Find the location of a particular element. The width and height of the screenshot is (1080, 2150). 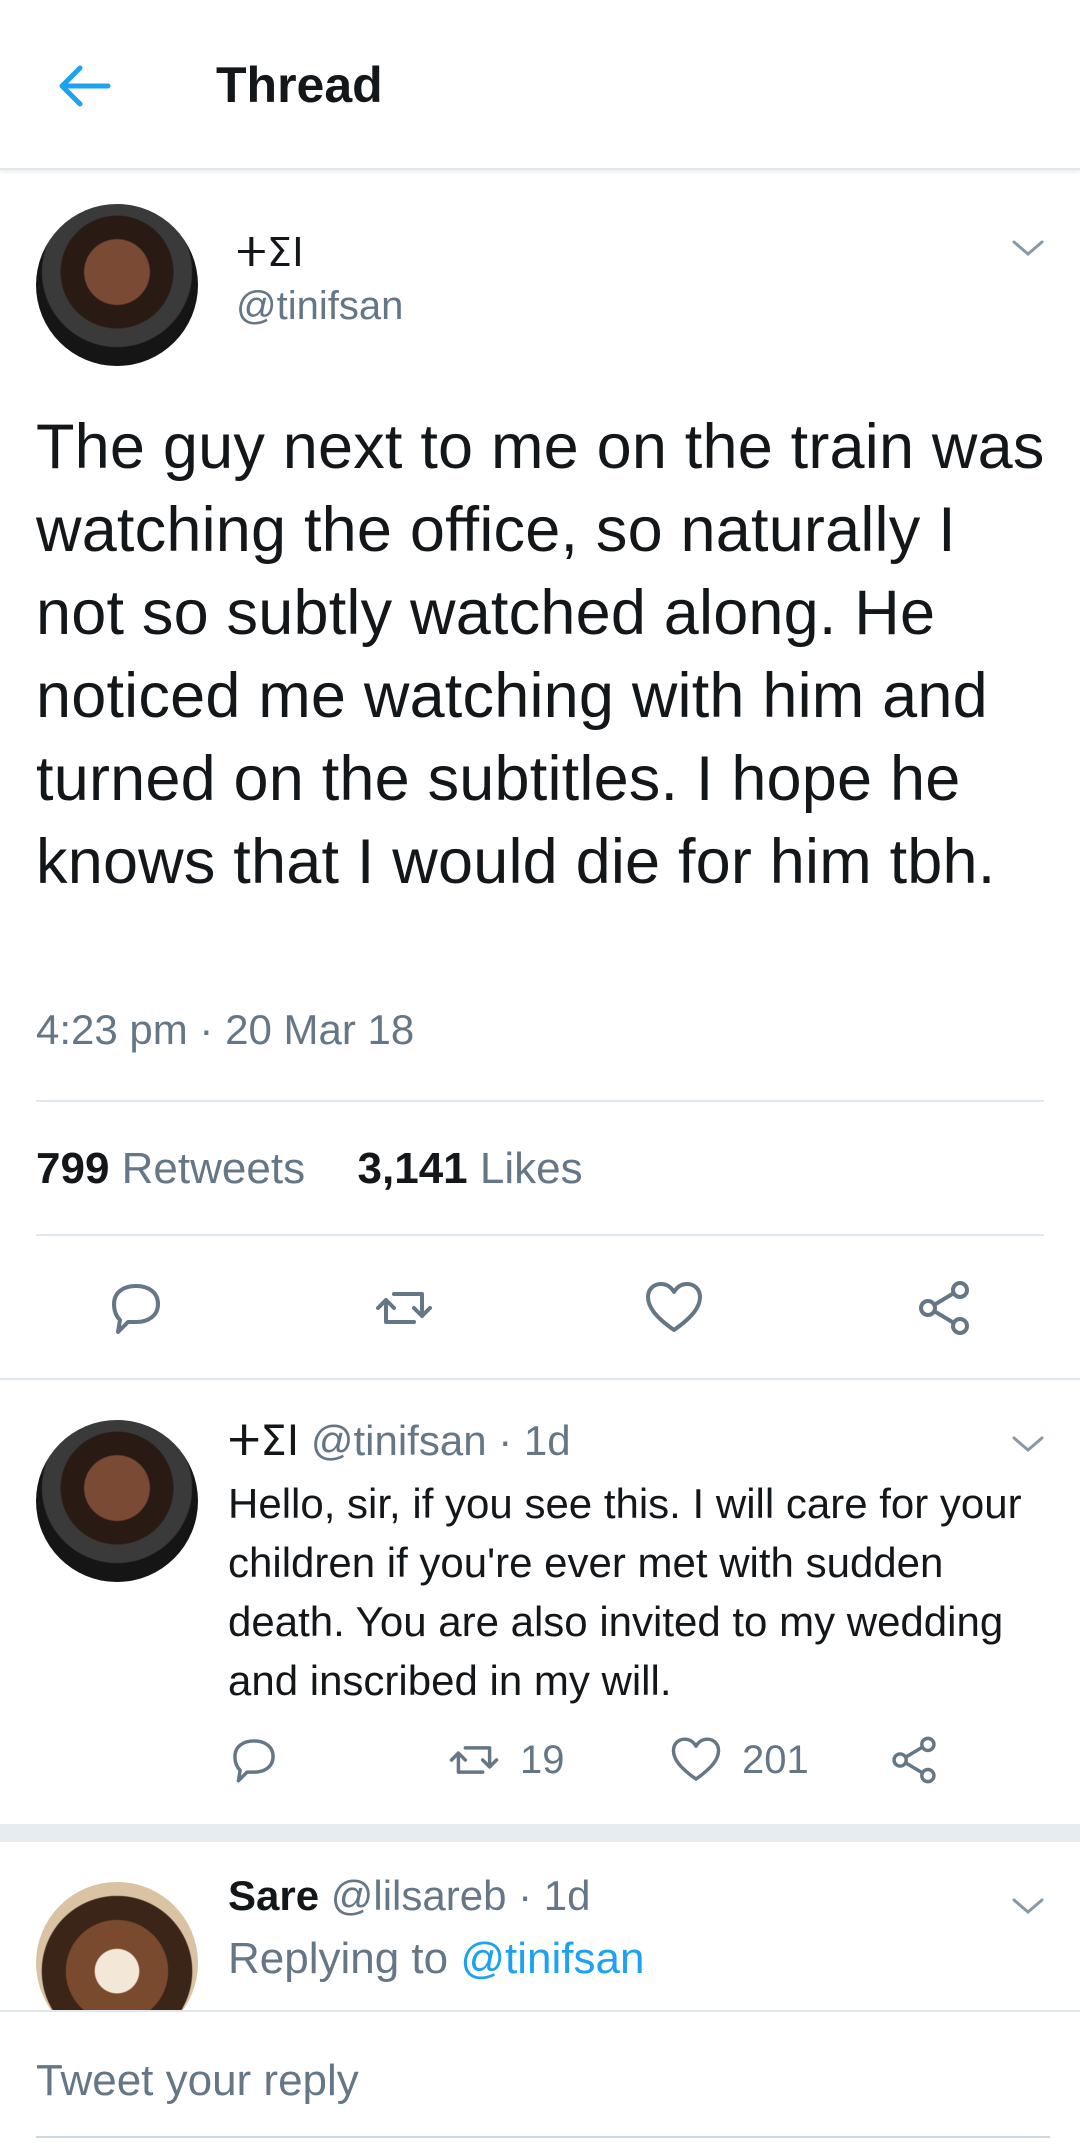

retweet-count: 19 is located at coordinates (542, 1759).